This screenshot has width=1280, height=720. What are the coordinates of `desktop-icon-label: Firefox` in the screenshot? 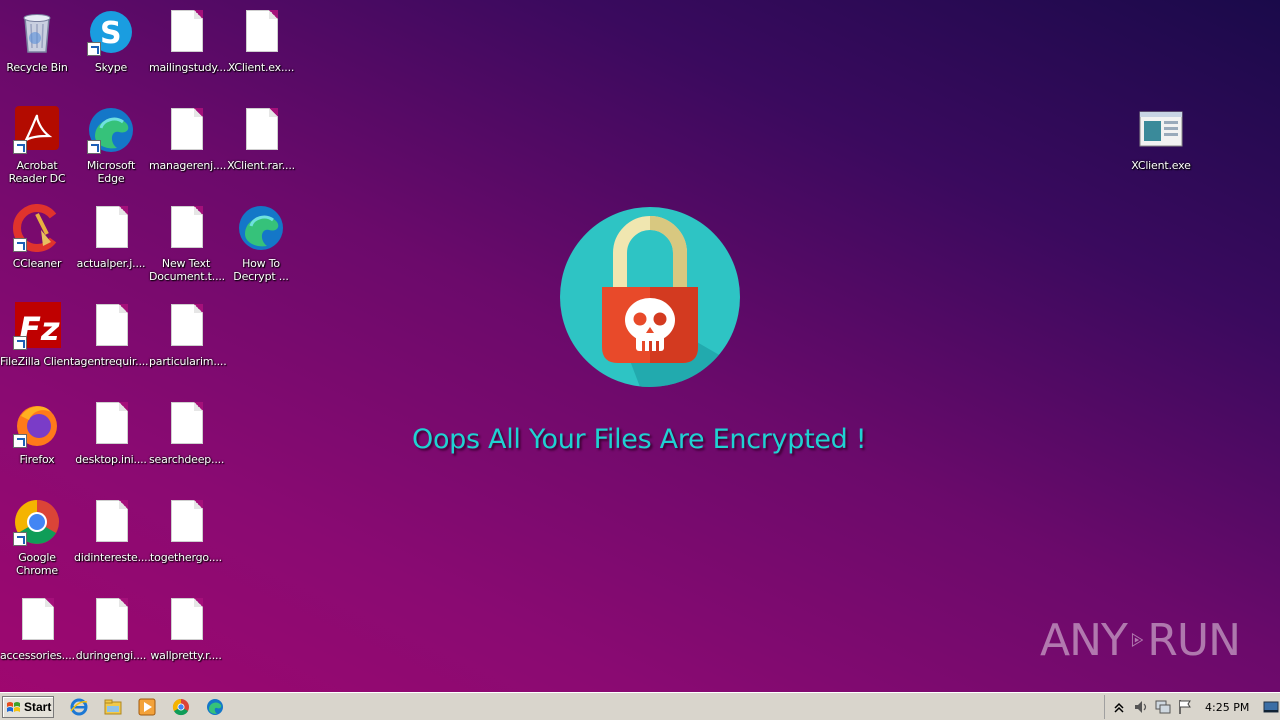 It's located at (37, 459).